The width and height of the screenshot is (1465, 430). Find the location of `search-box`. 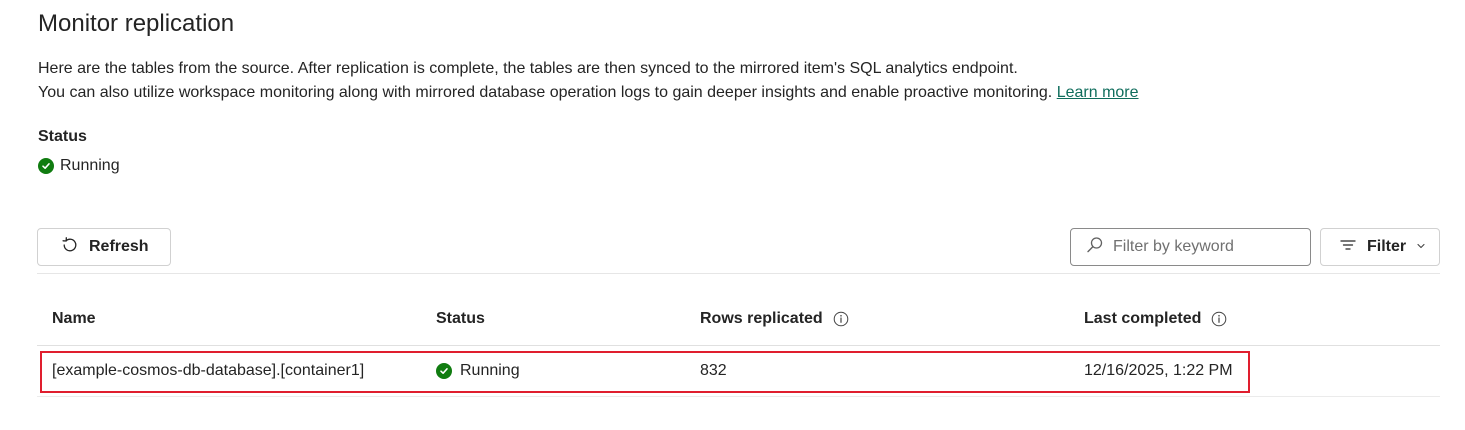

search-box is located at coordinates (1190, 247).